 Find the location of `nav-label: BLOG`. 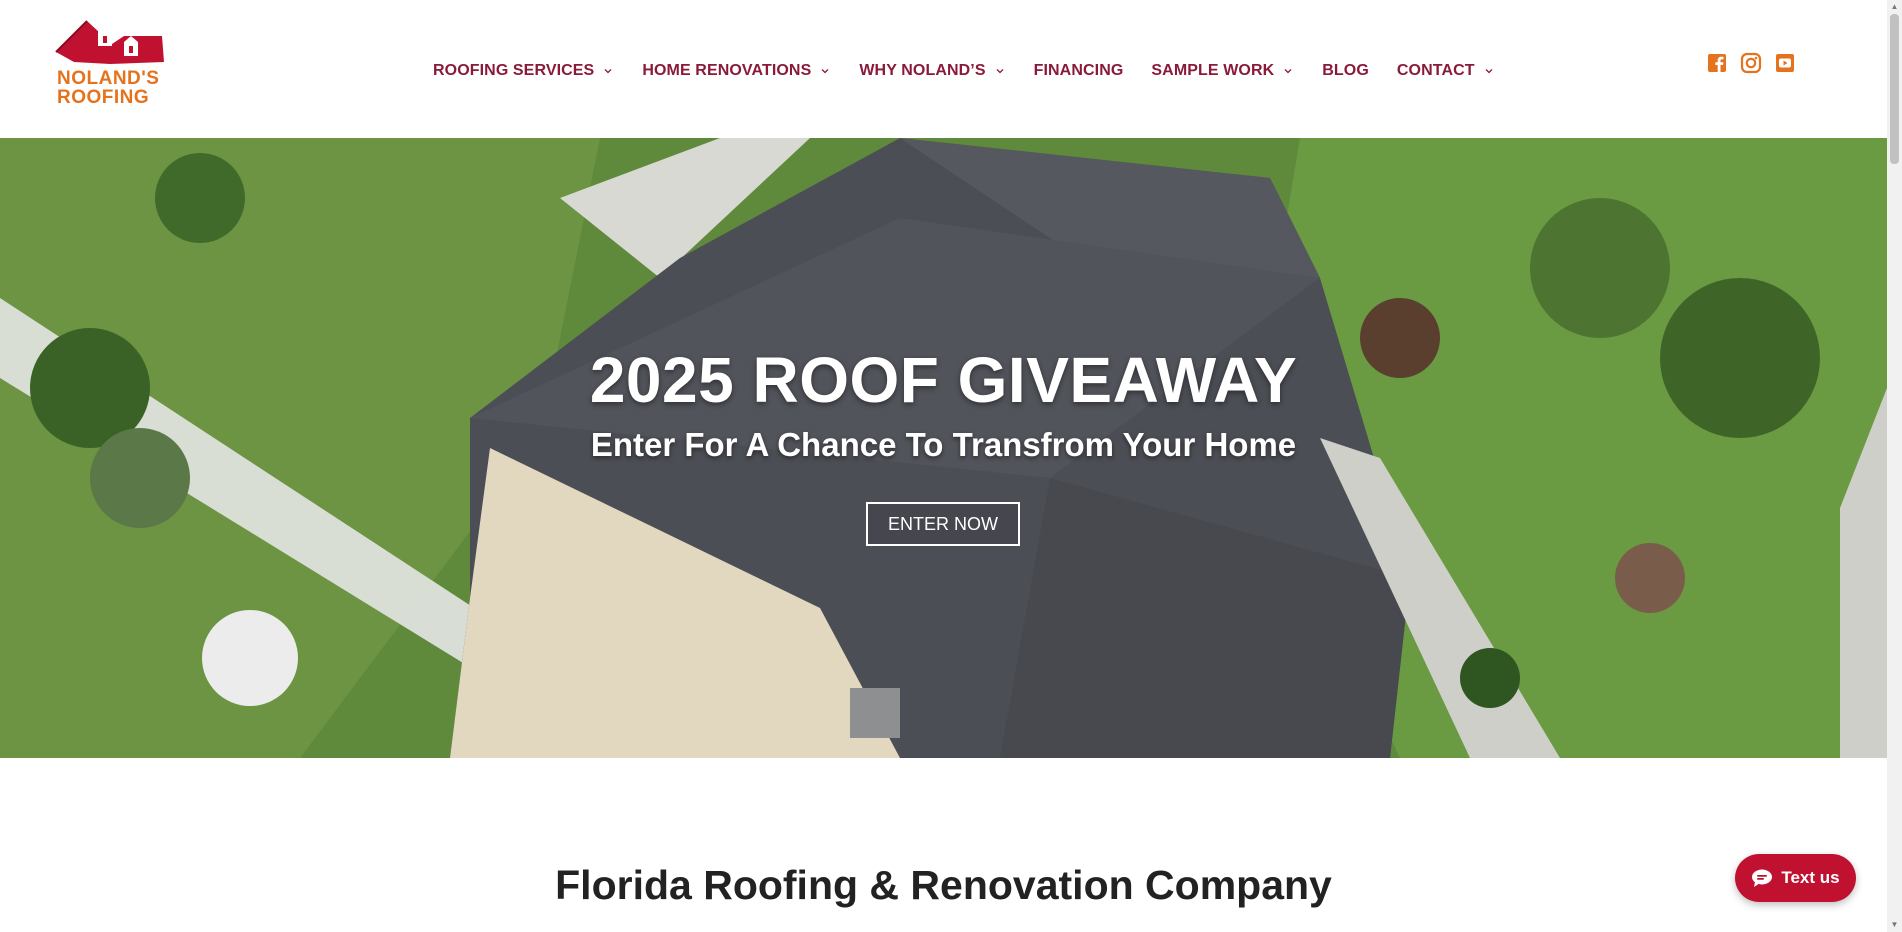

nav-label: BLOG is located at coordinates (1345, 70).